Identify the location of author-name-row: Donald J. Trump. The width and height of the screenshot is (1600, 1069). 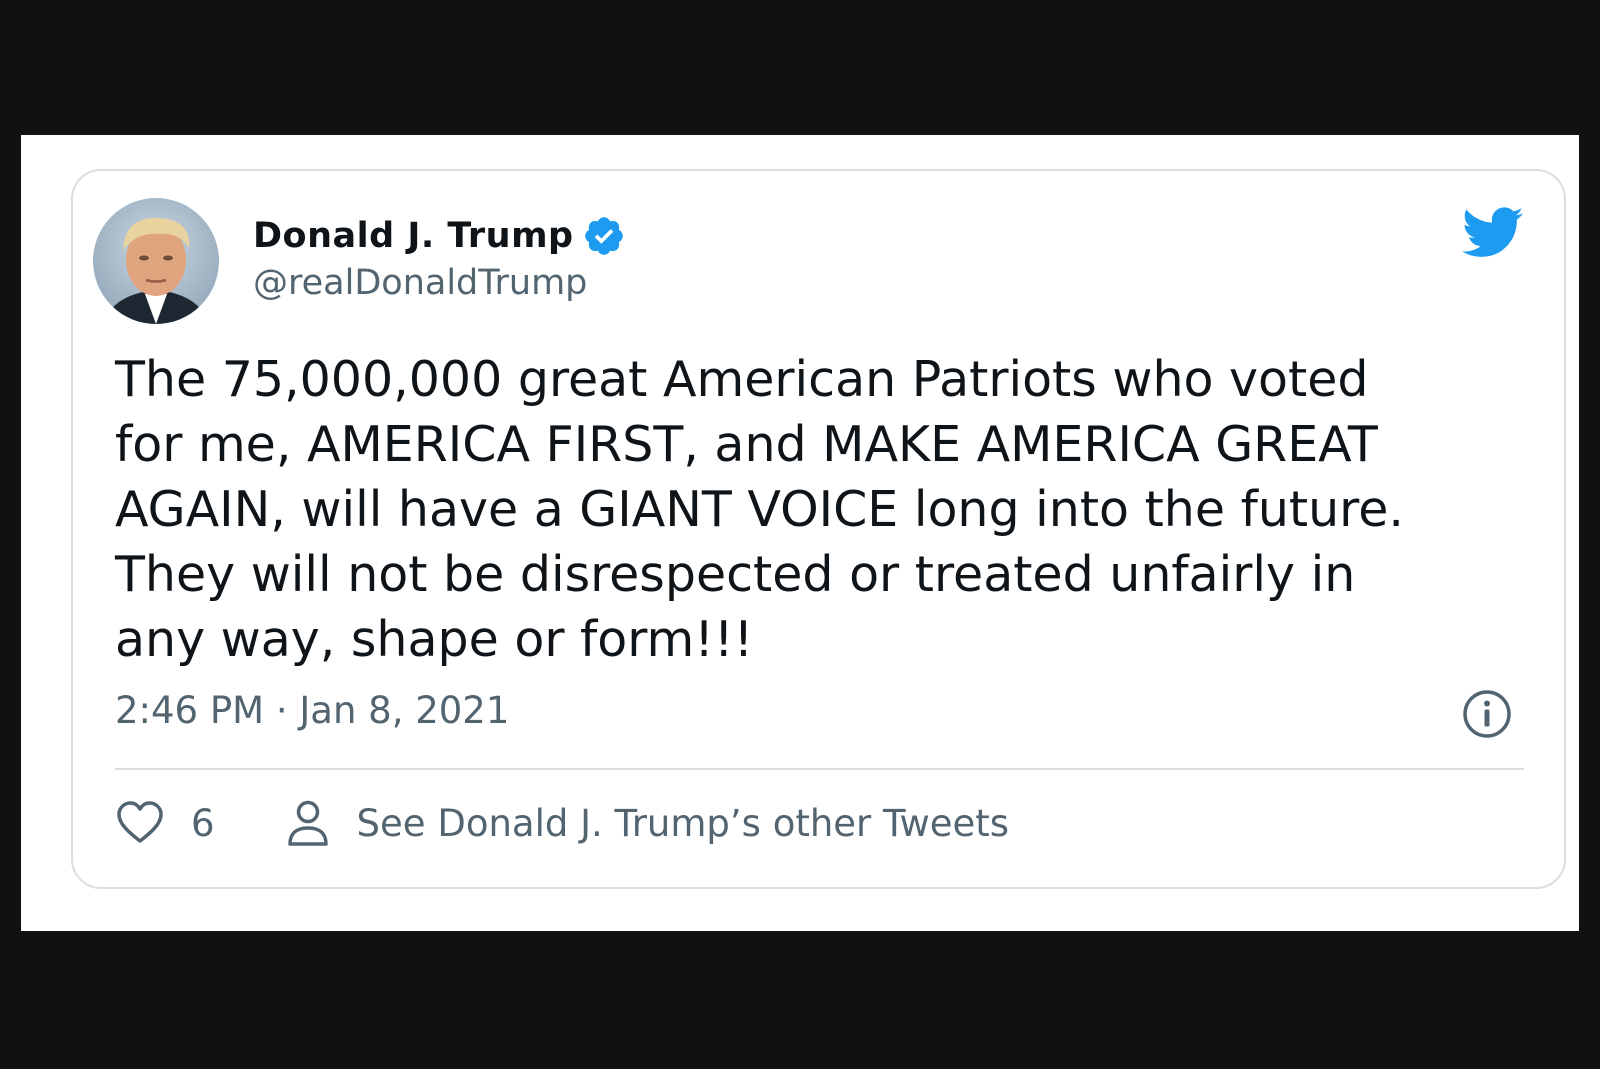
(439, 236).